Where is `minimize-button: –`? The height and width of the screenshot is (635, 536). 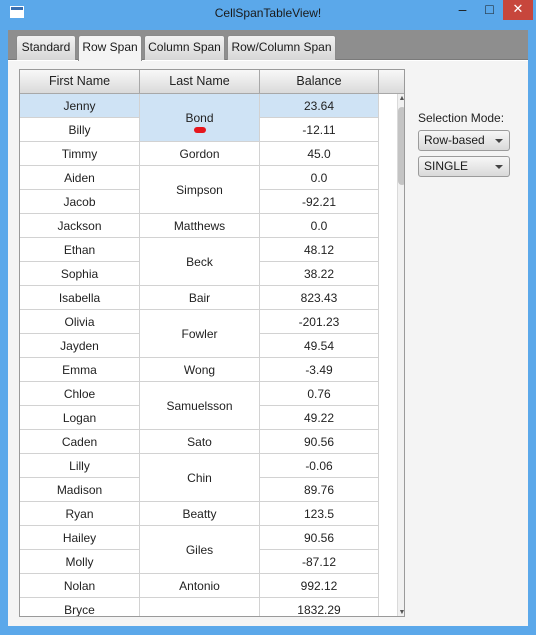 minimize-button: – is located at coordinates (462, 10).